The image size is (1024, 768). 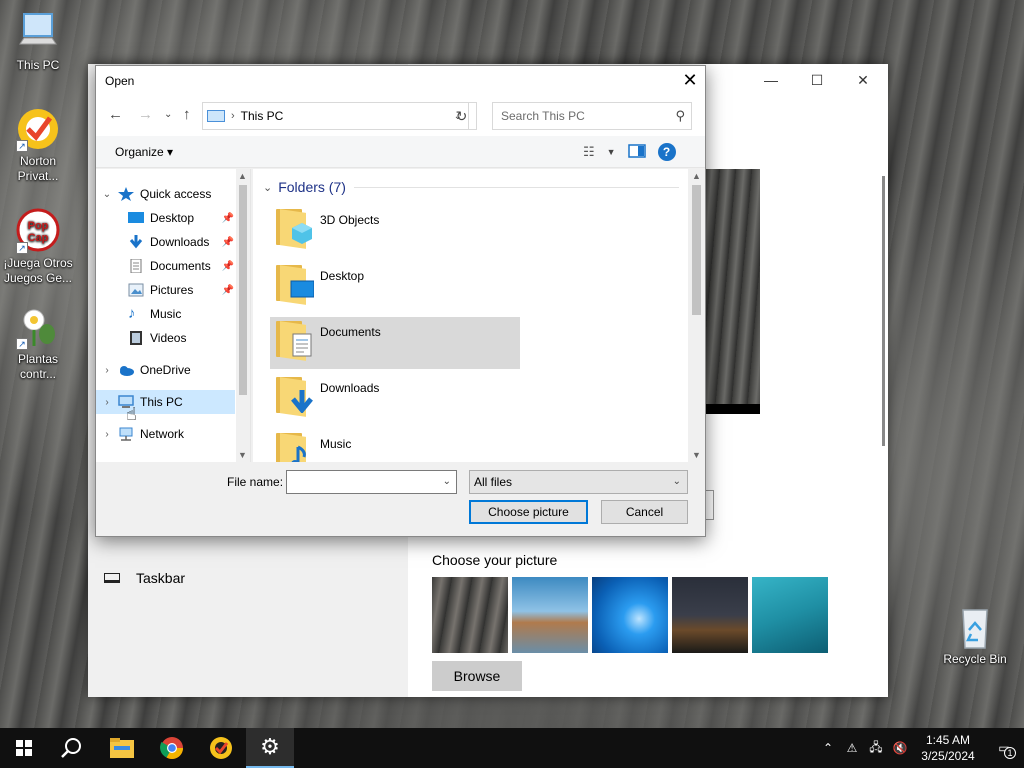 I want to click on chrome-button, so click(x=172, y=748).